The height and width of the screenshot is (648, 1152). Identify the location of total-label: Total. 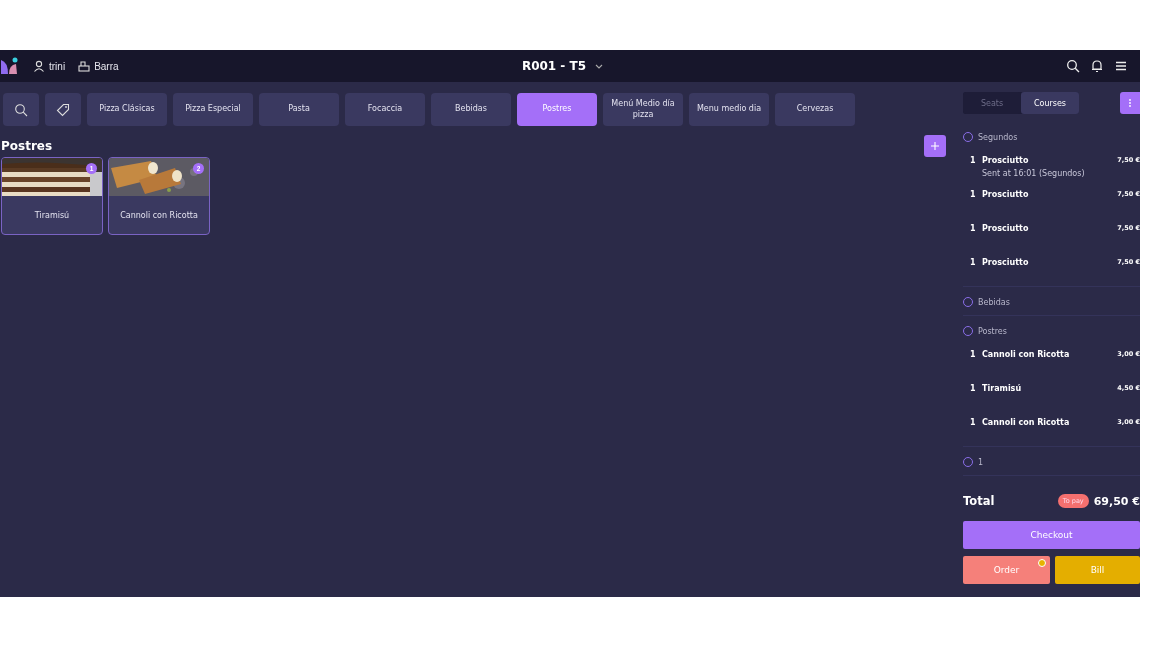
(979, 501).